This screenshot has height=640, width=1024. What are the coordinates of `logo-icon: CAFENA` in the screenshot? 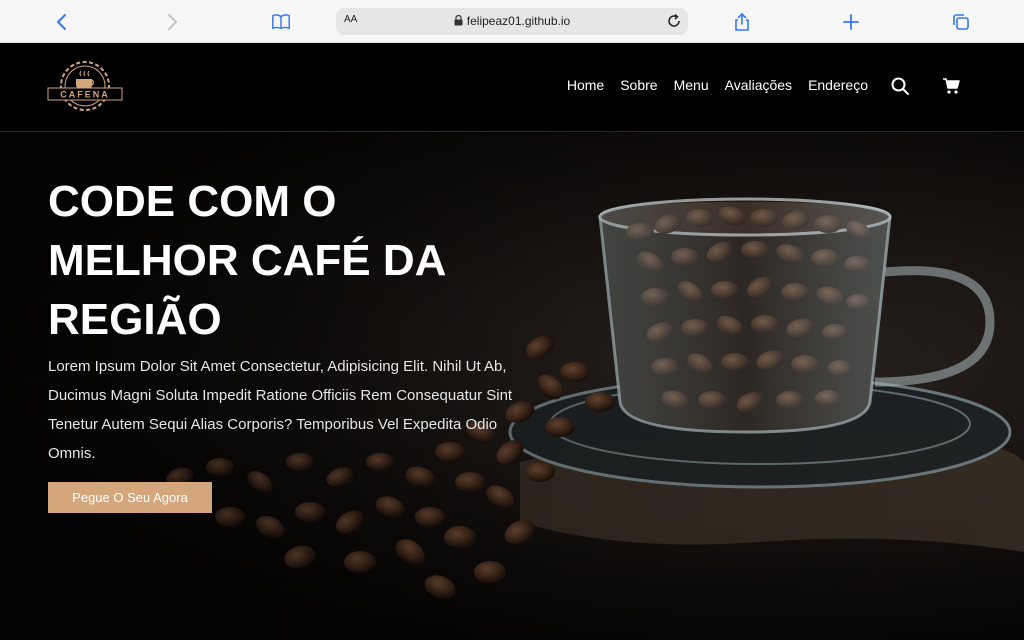 It's located at (85, 86).